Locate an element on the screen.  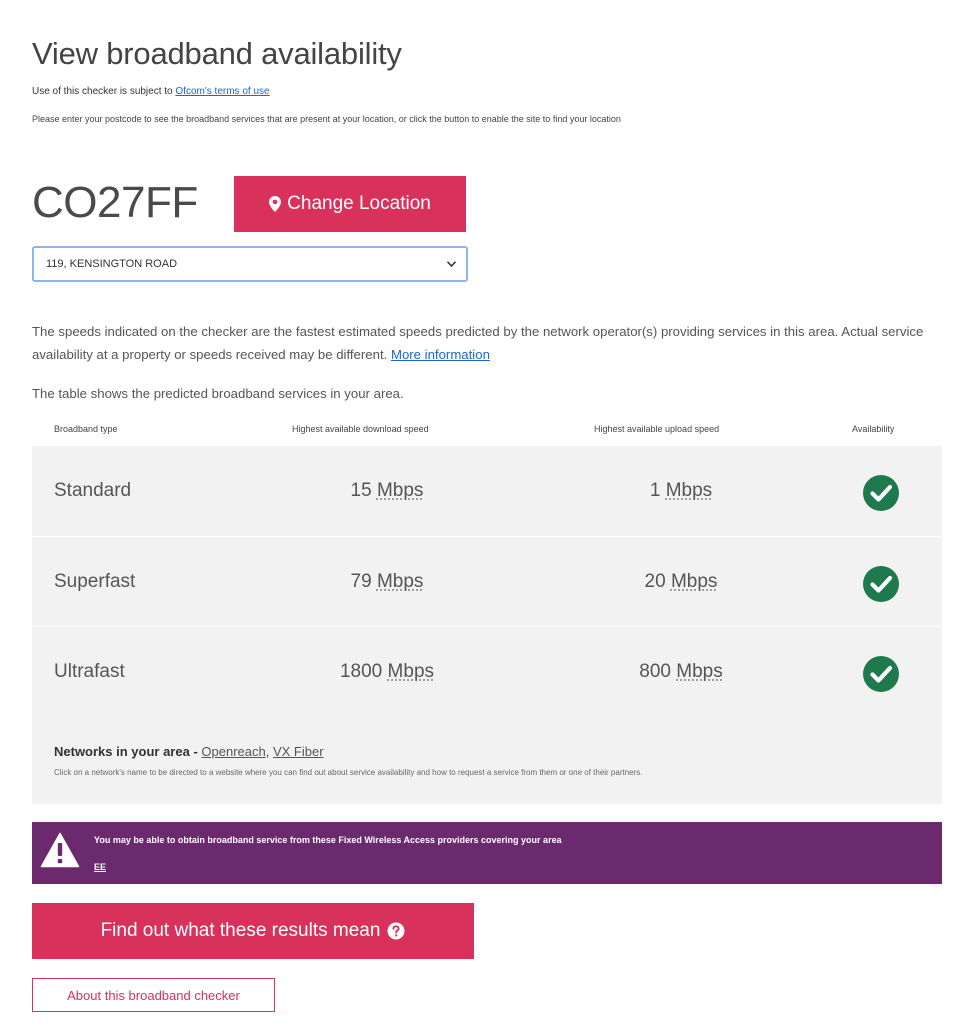
upload-speed-cell: 20 Mbps is located at coordinates (681, 582).